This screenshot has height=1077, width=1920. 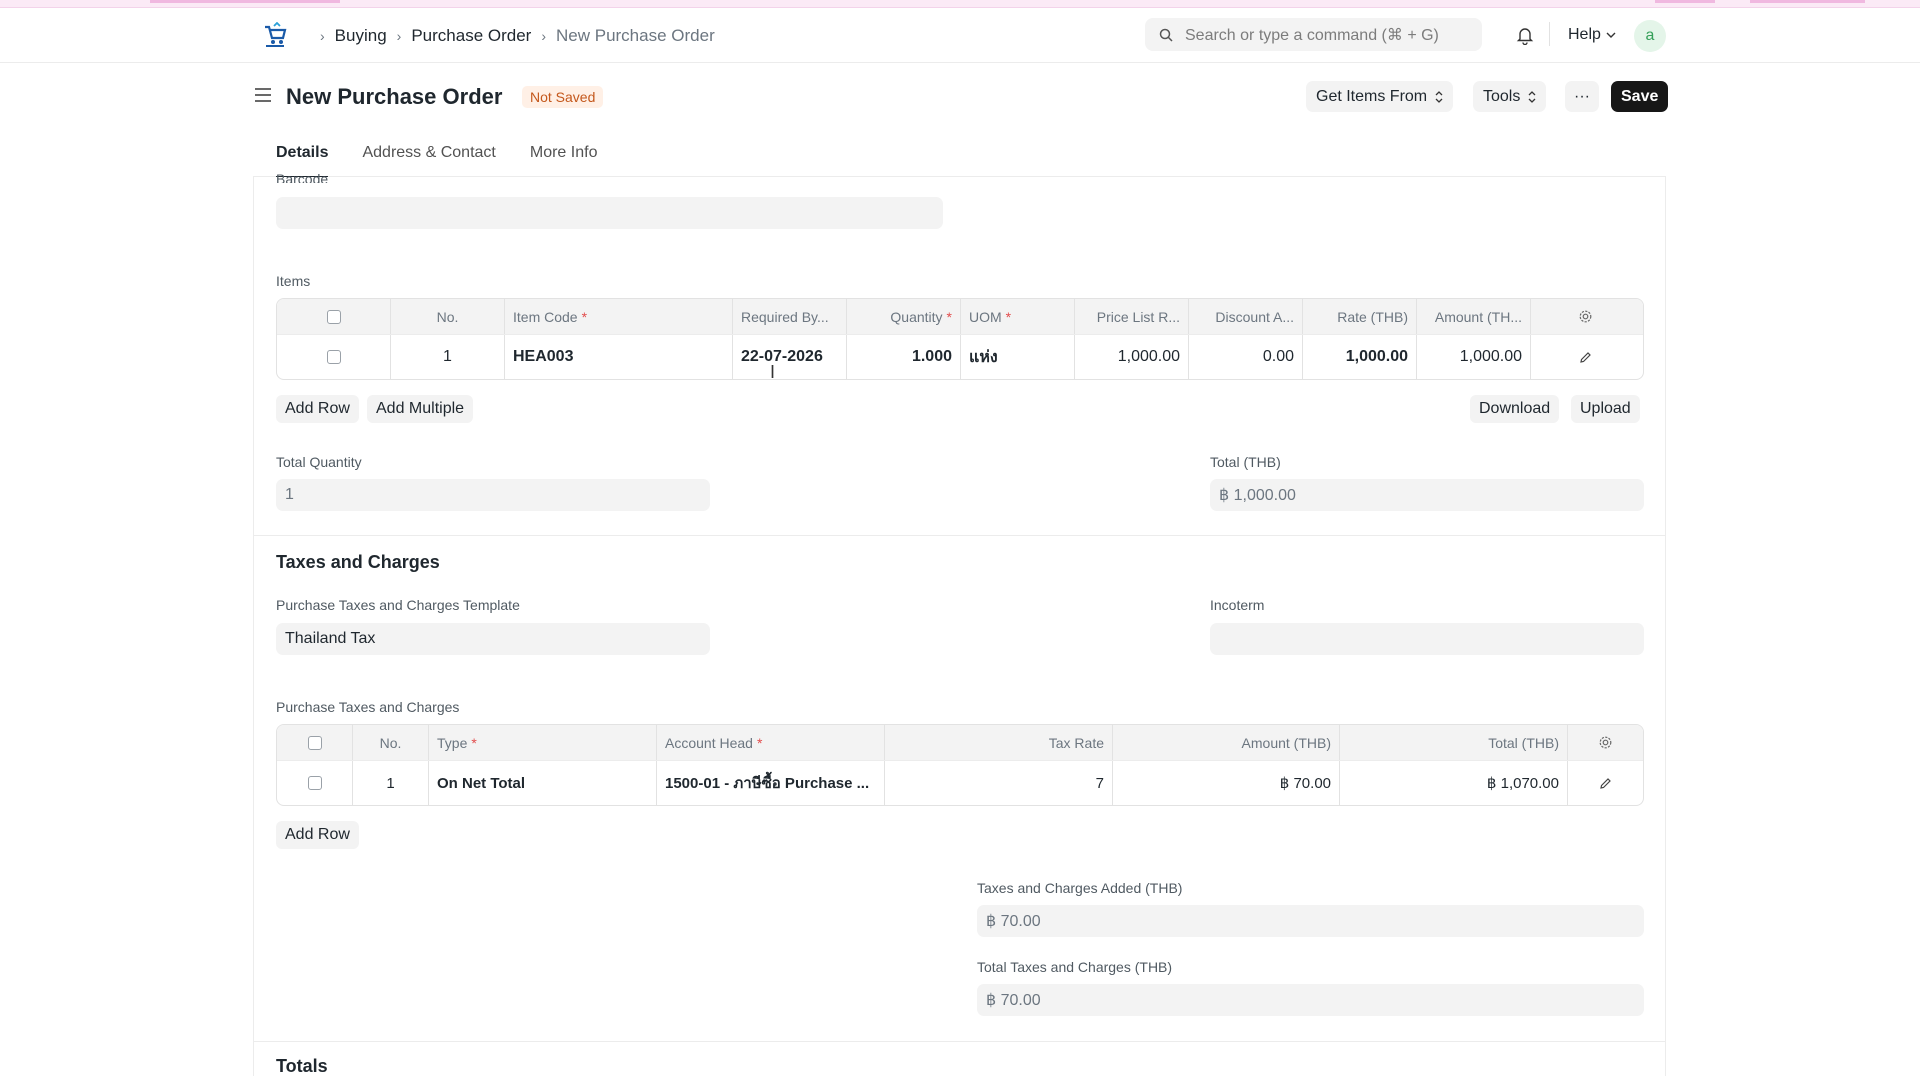 I want to click on col-quantity-label: Quantity, so click(x=916, y=316).